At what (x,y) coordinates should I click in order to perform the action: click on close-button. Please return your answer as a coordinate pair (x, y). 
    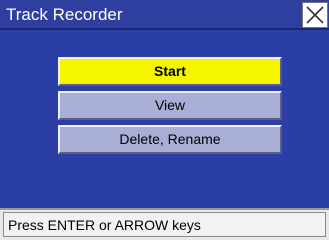
    Looking at the image, I should click on (315, 15).